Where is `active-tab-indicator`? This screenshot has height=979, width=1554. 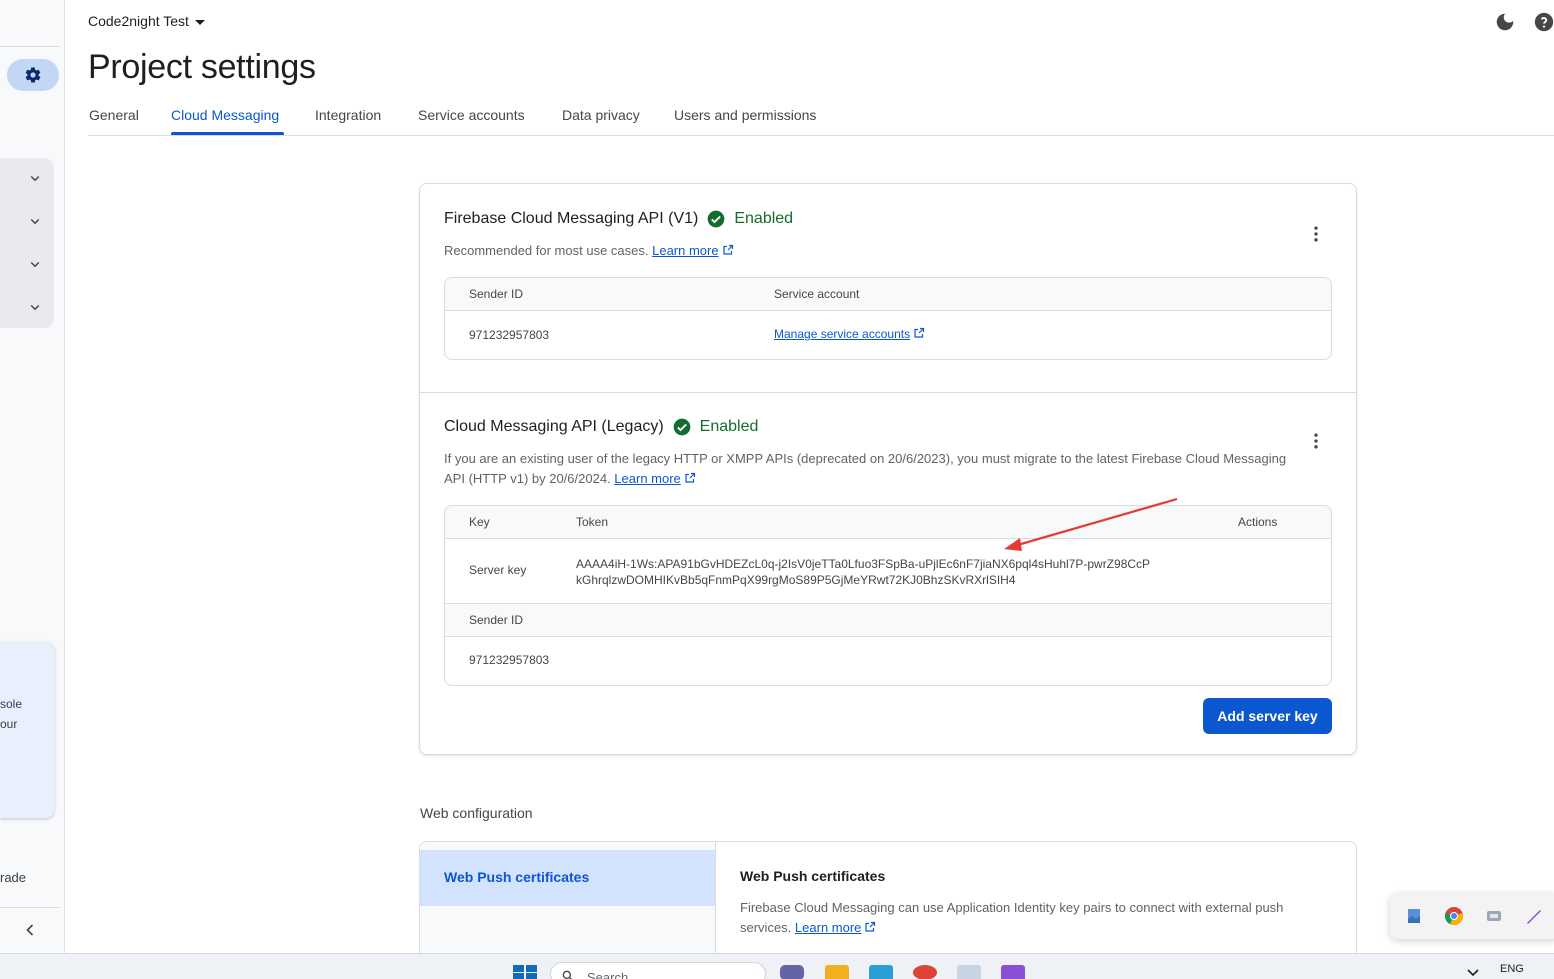
active-tab-indicator is located at coordinates (227, 133).